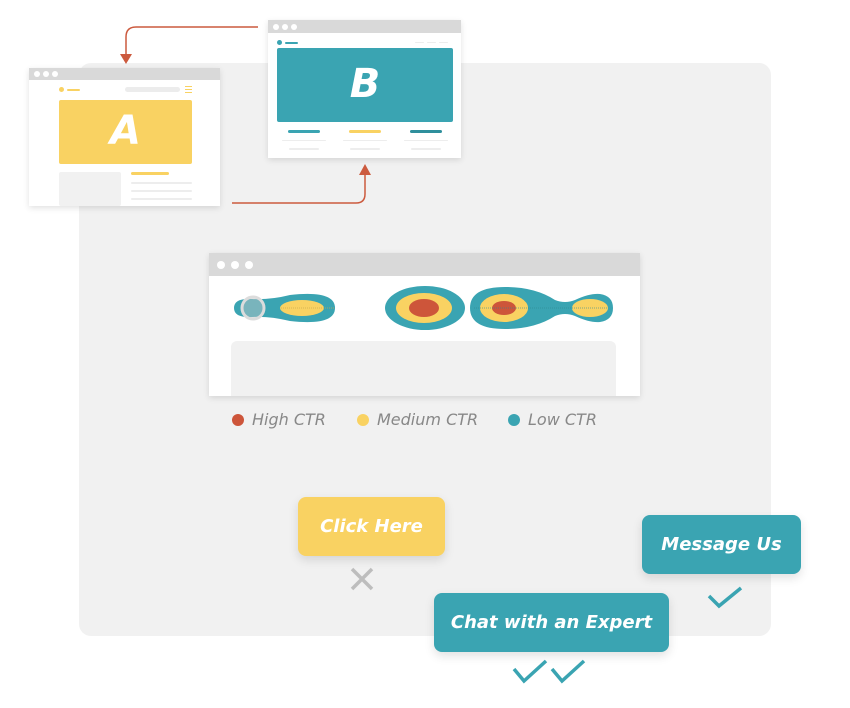  I want to click on legend-medium-ctr: Medium CTR, so click(417, 419).